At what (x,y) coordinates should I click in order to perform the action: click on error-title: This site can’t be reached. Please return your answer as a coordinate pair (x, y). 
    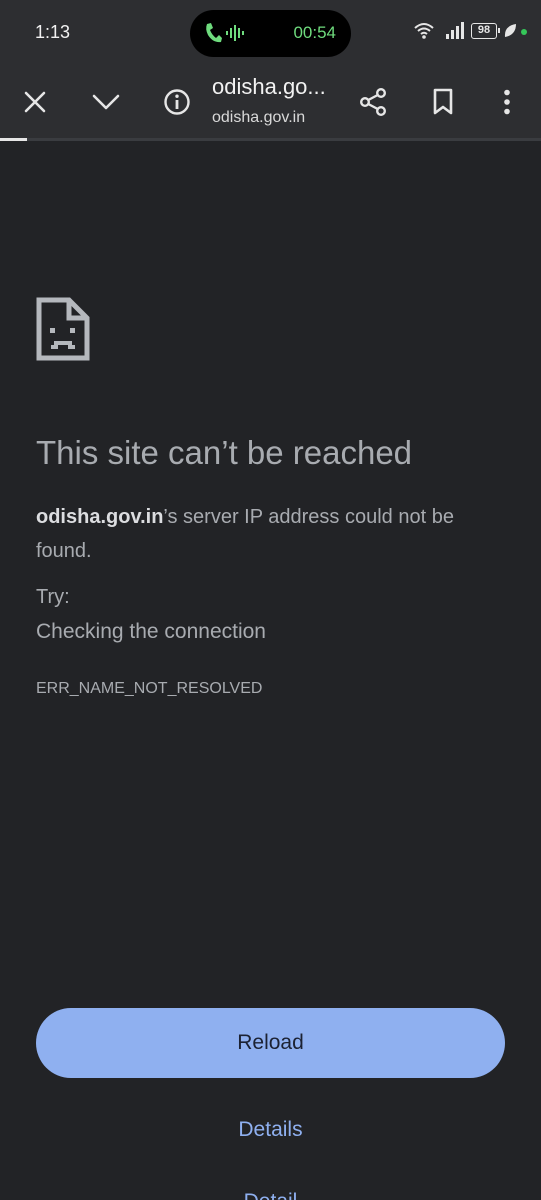
    Looking at the image, I should click on (224, 452).